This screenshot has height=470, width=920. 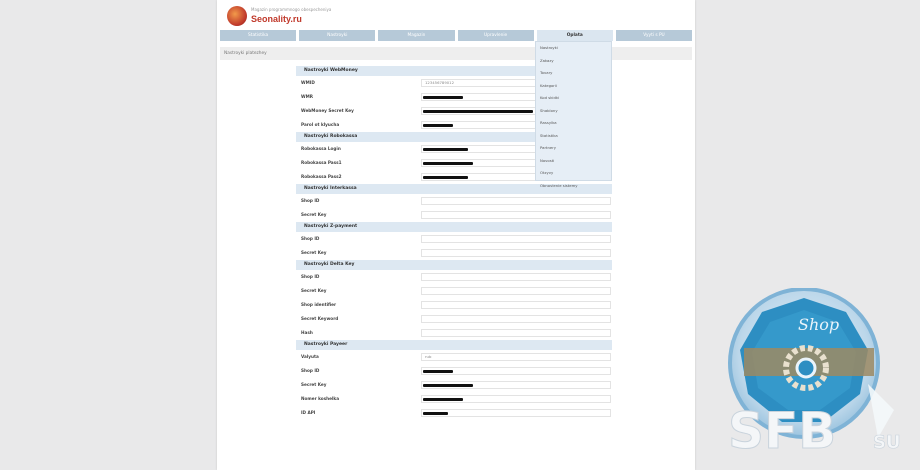 I want to click on sfb-watermark-logo: Shop SFB SU, so click(x=814, y=374).